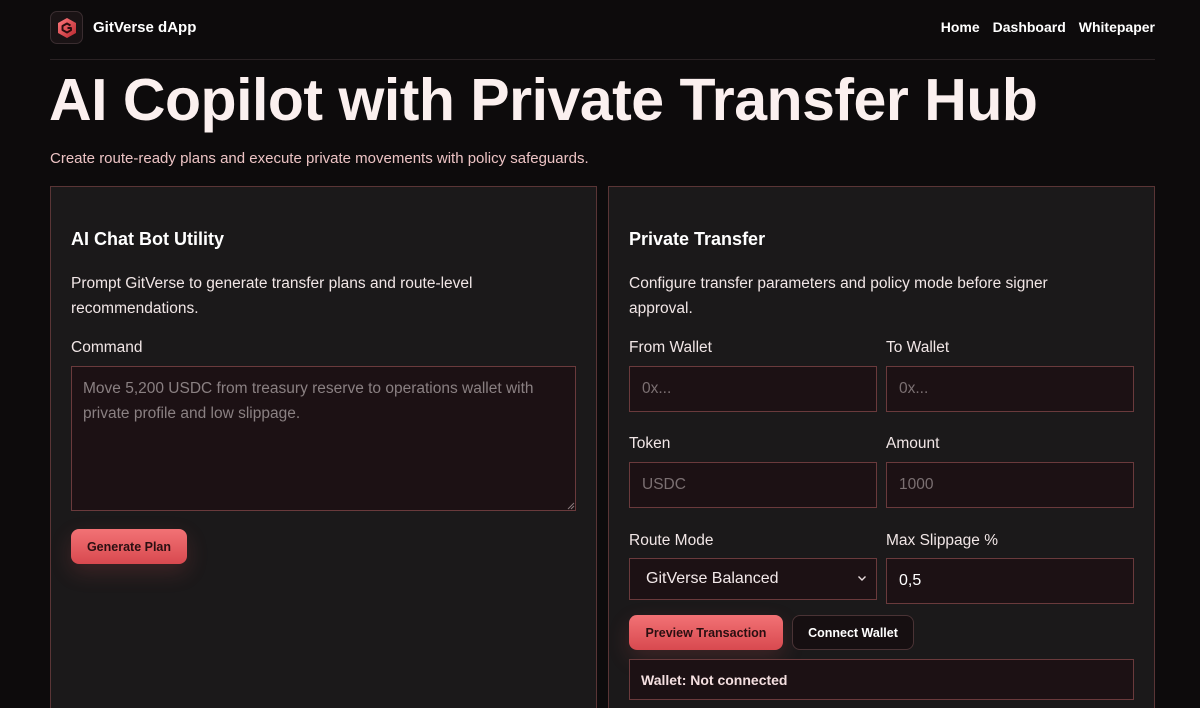 The height and width of the screenshot is (708, 1200). I want to click on route-mode-select: GitVerse Balanced, so click(753, 579).